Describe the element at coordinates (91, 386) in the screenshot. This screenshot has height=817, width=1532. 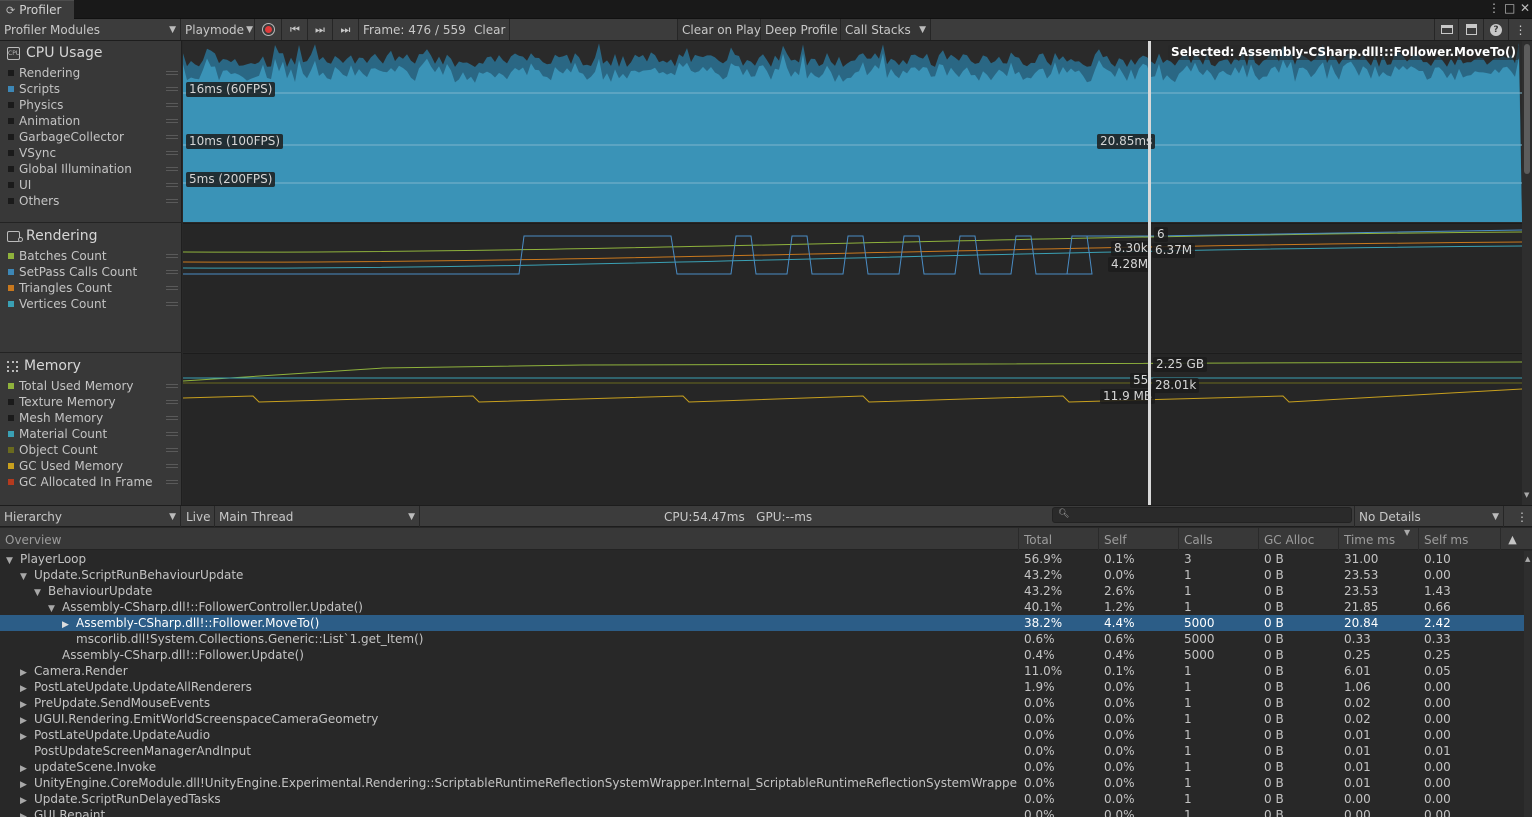
I see `memory-legend-item: Total Used Memory` at that location.